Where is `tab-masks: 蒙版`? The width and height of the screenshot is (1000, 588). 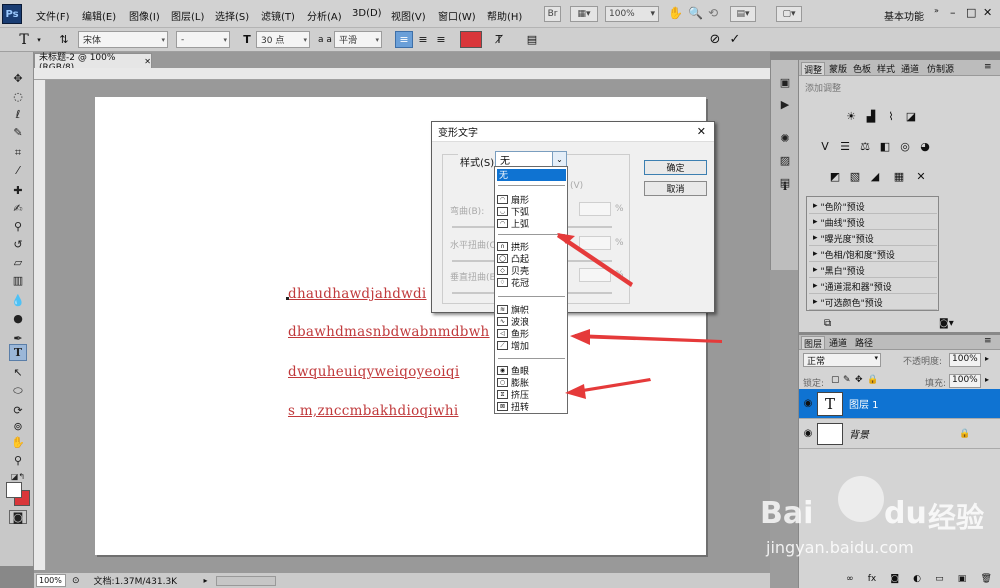 tab-masks: 蒙版 is located at coordinates (838, 68).